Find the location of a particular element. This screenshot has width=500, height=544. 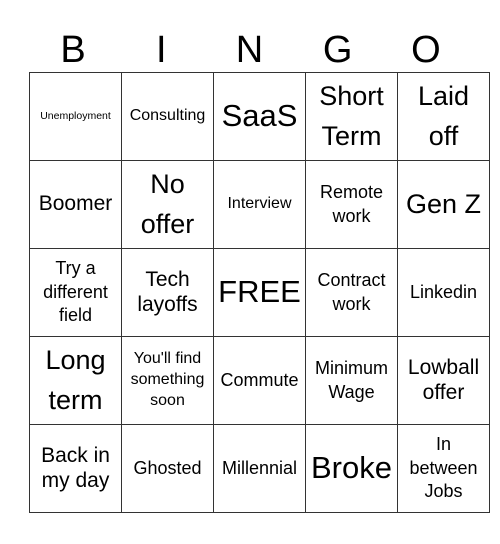

bingo-cell: SaaS is located at coordinates (259, 116).